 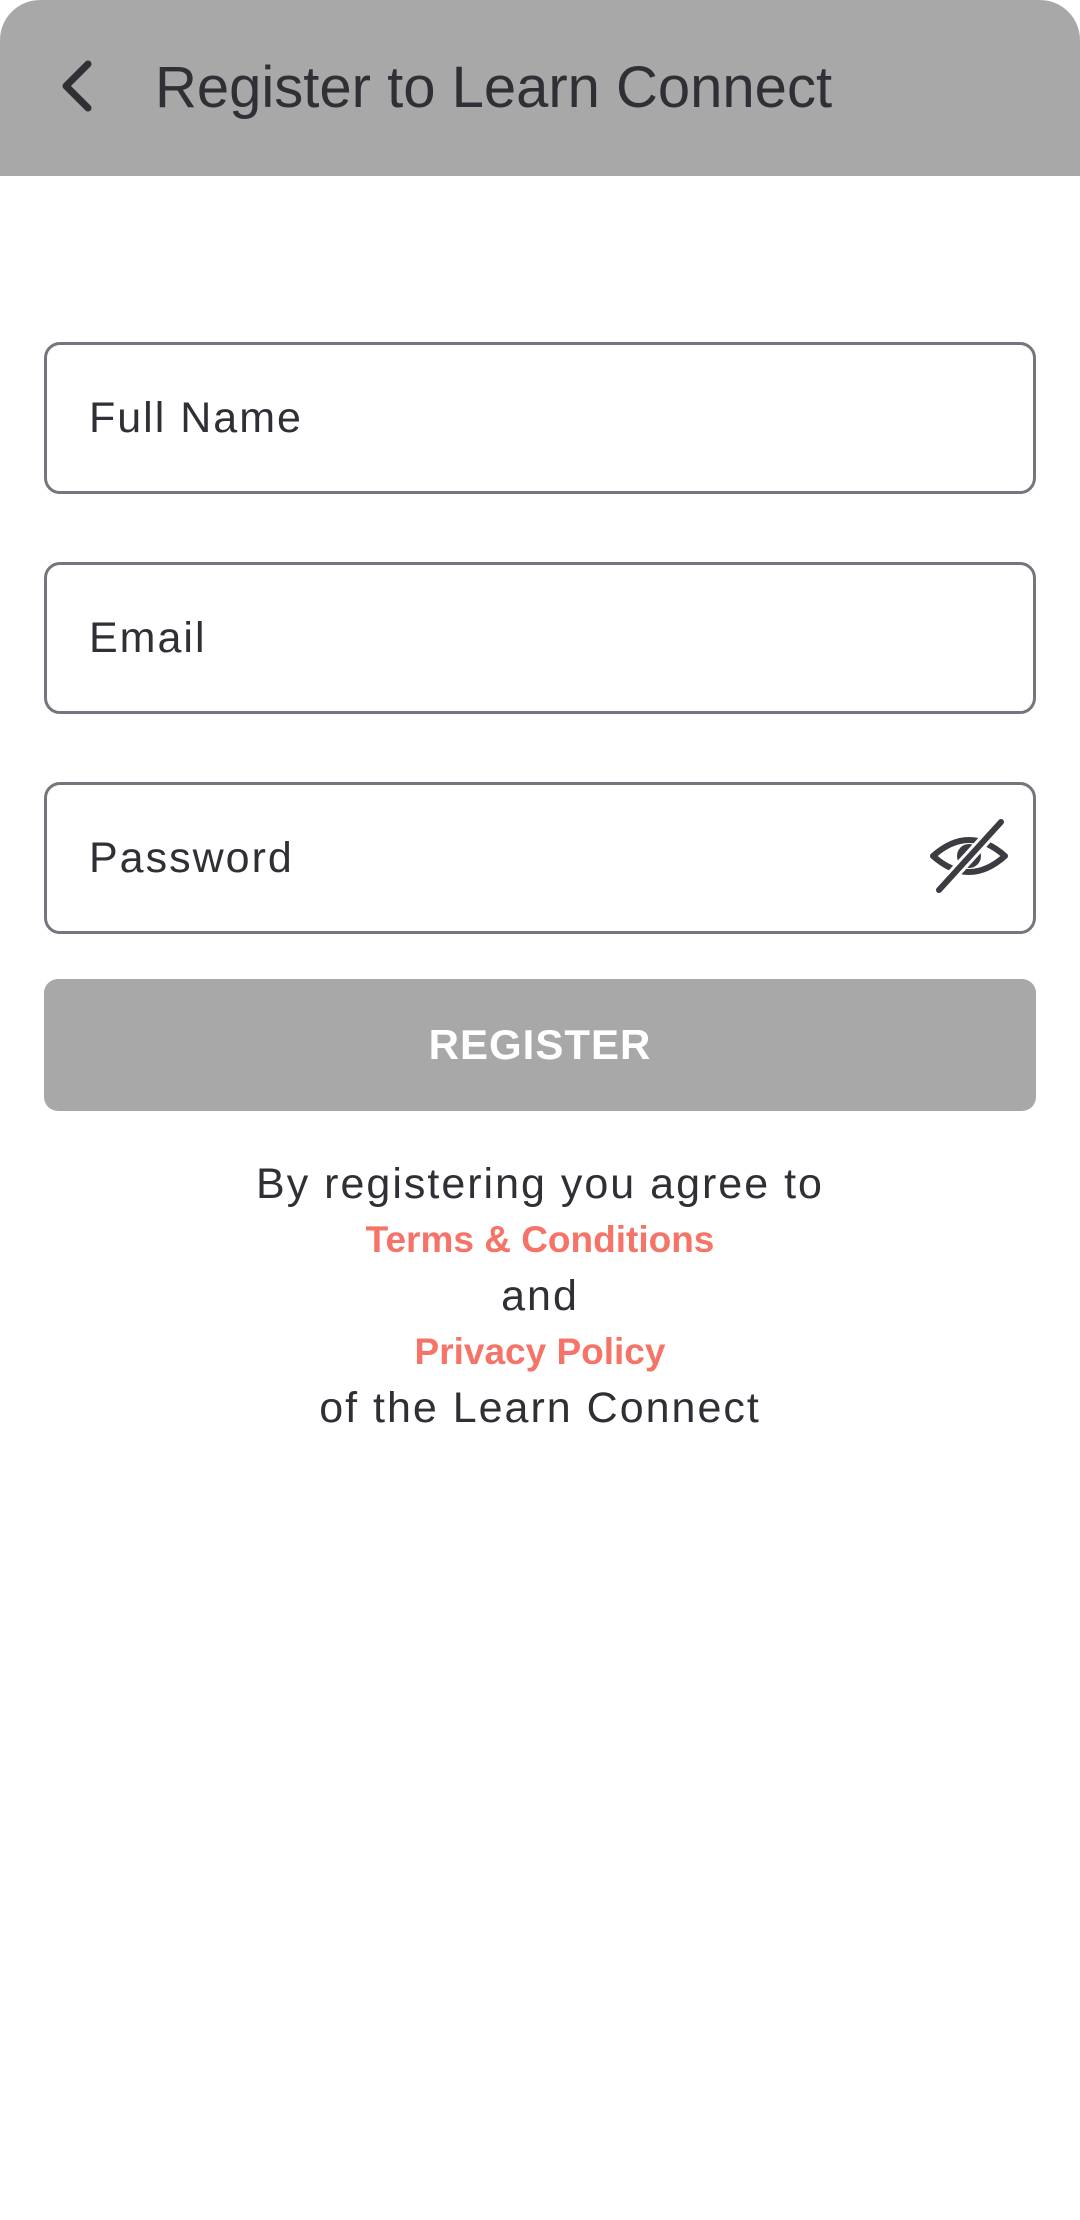 What do you see at coordinates (489, 858) in the screenshot?
I see `password-input` at bounding box center [489, 858].